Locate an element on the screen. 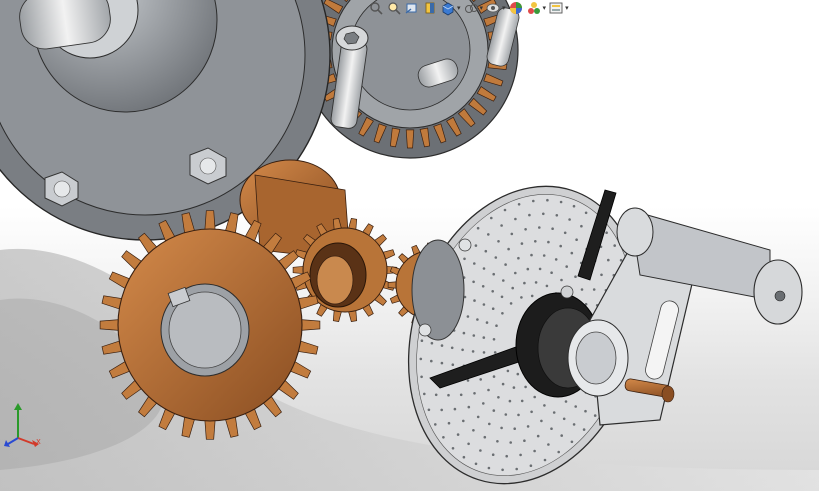  view-settings-button: ▾ is located at coordinates (558, 8).